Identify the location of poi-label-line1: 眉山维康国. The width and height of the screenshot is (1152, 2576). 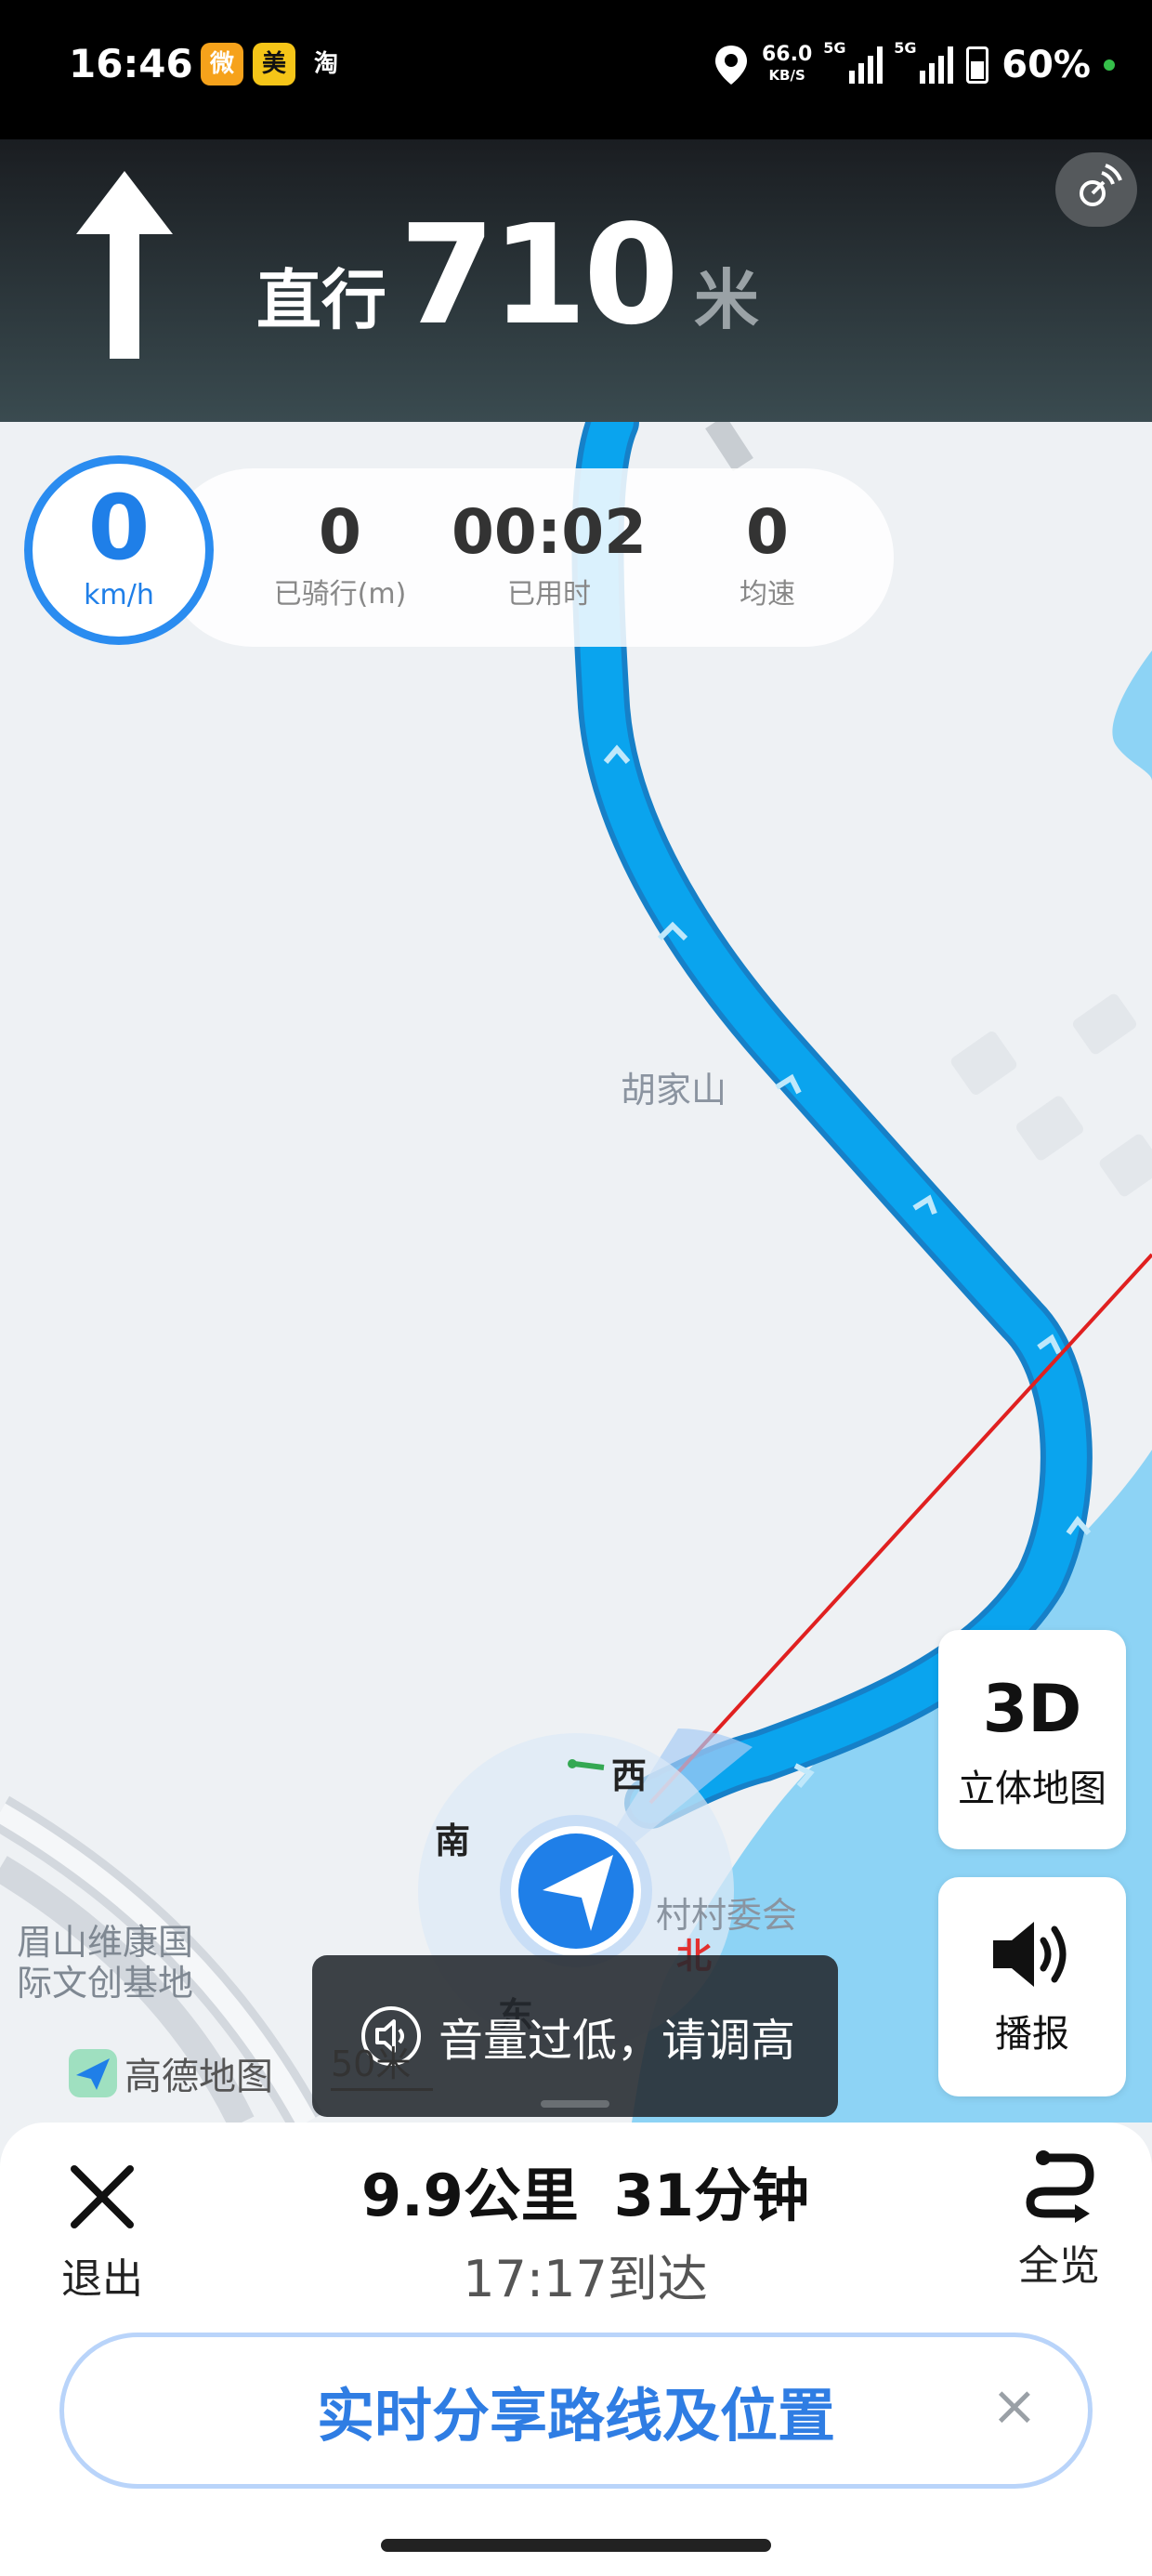
(105, 1942).